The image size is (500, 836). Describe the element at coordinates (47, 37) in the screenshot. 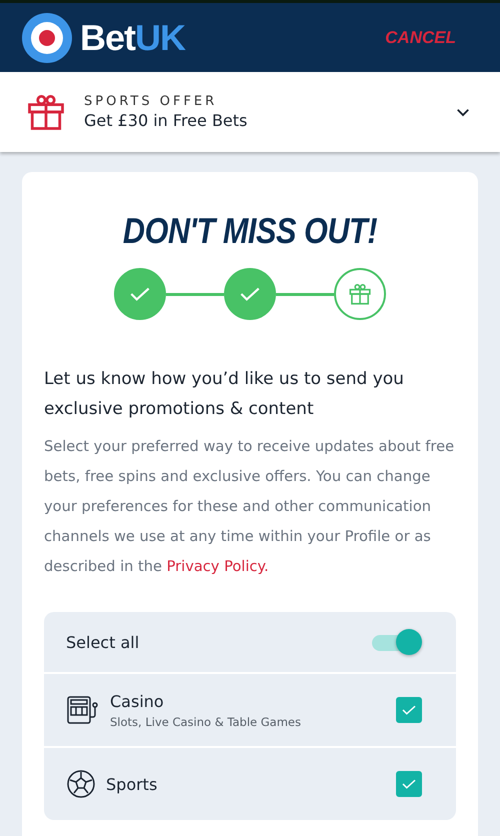

I see `logo-icon` at that location.